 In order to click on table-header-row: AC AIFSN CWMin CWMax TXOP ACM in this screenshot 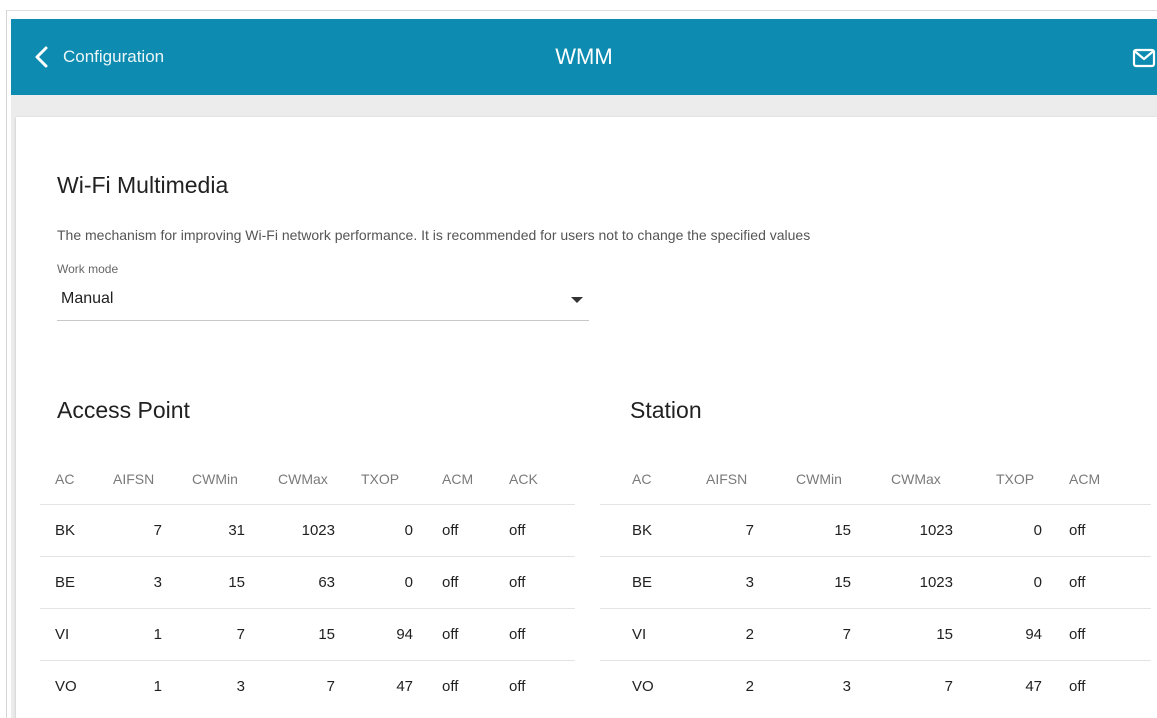, I will do `click(866, 479)`.